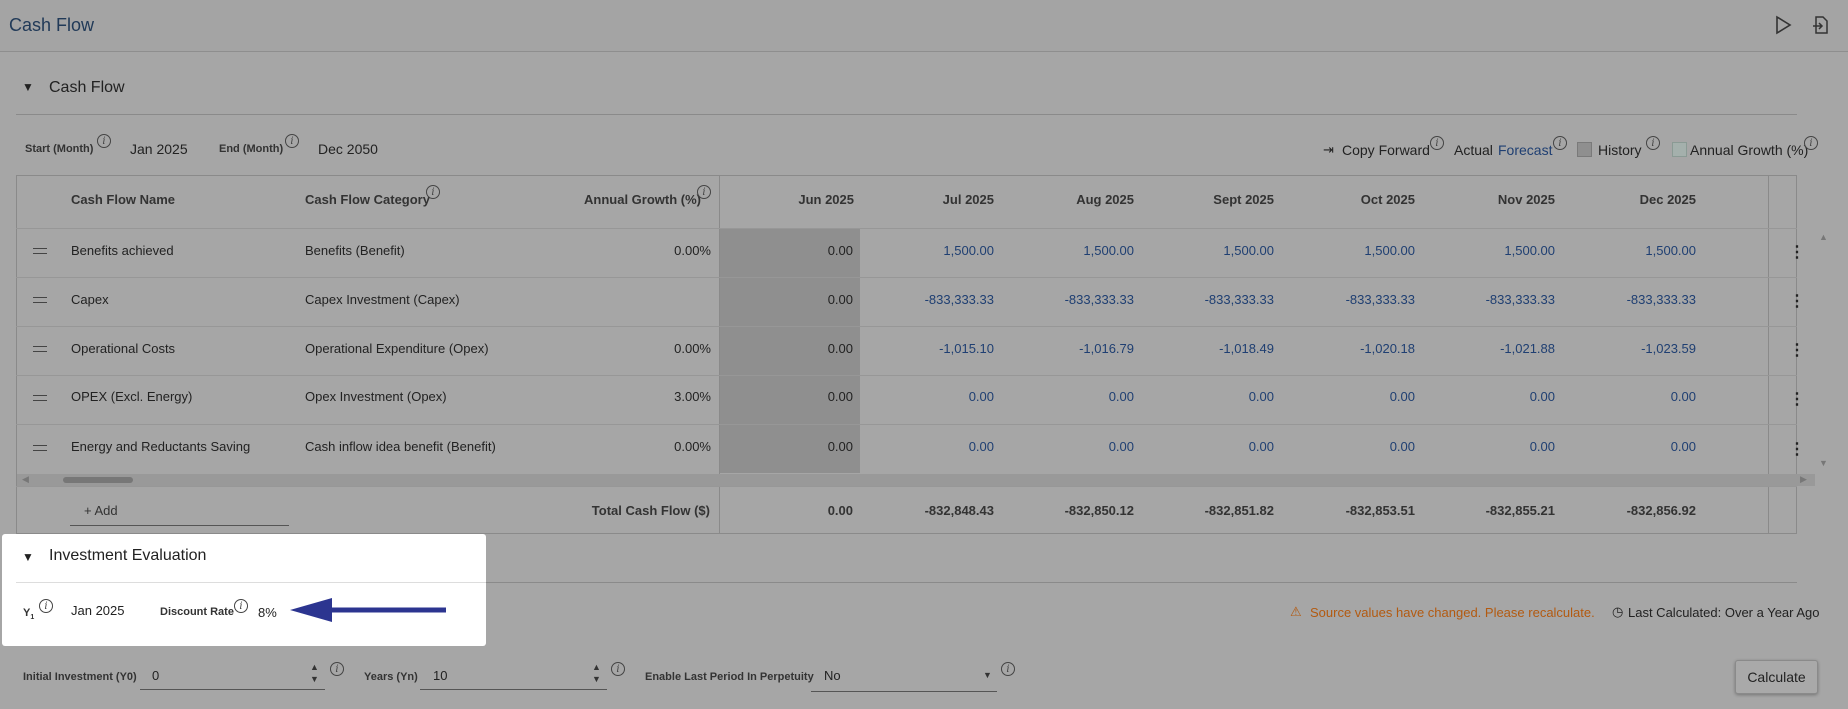  Describe the element at coordinates (1502, 199) in the screenshot. I see `col-header-month: Nov 2025` at that location.